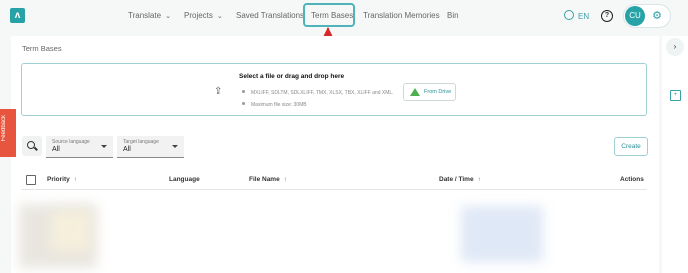 Image resolution: width=688 pixels, height=273 pixels. What do you see at coordinates (127, 149) in the screenshot?
I see `target-language-value: All` at bounding box center [127, 149].